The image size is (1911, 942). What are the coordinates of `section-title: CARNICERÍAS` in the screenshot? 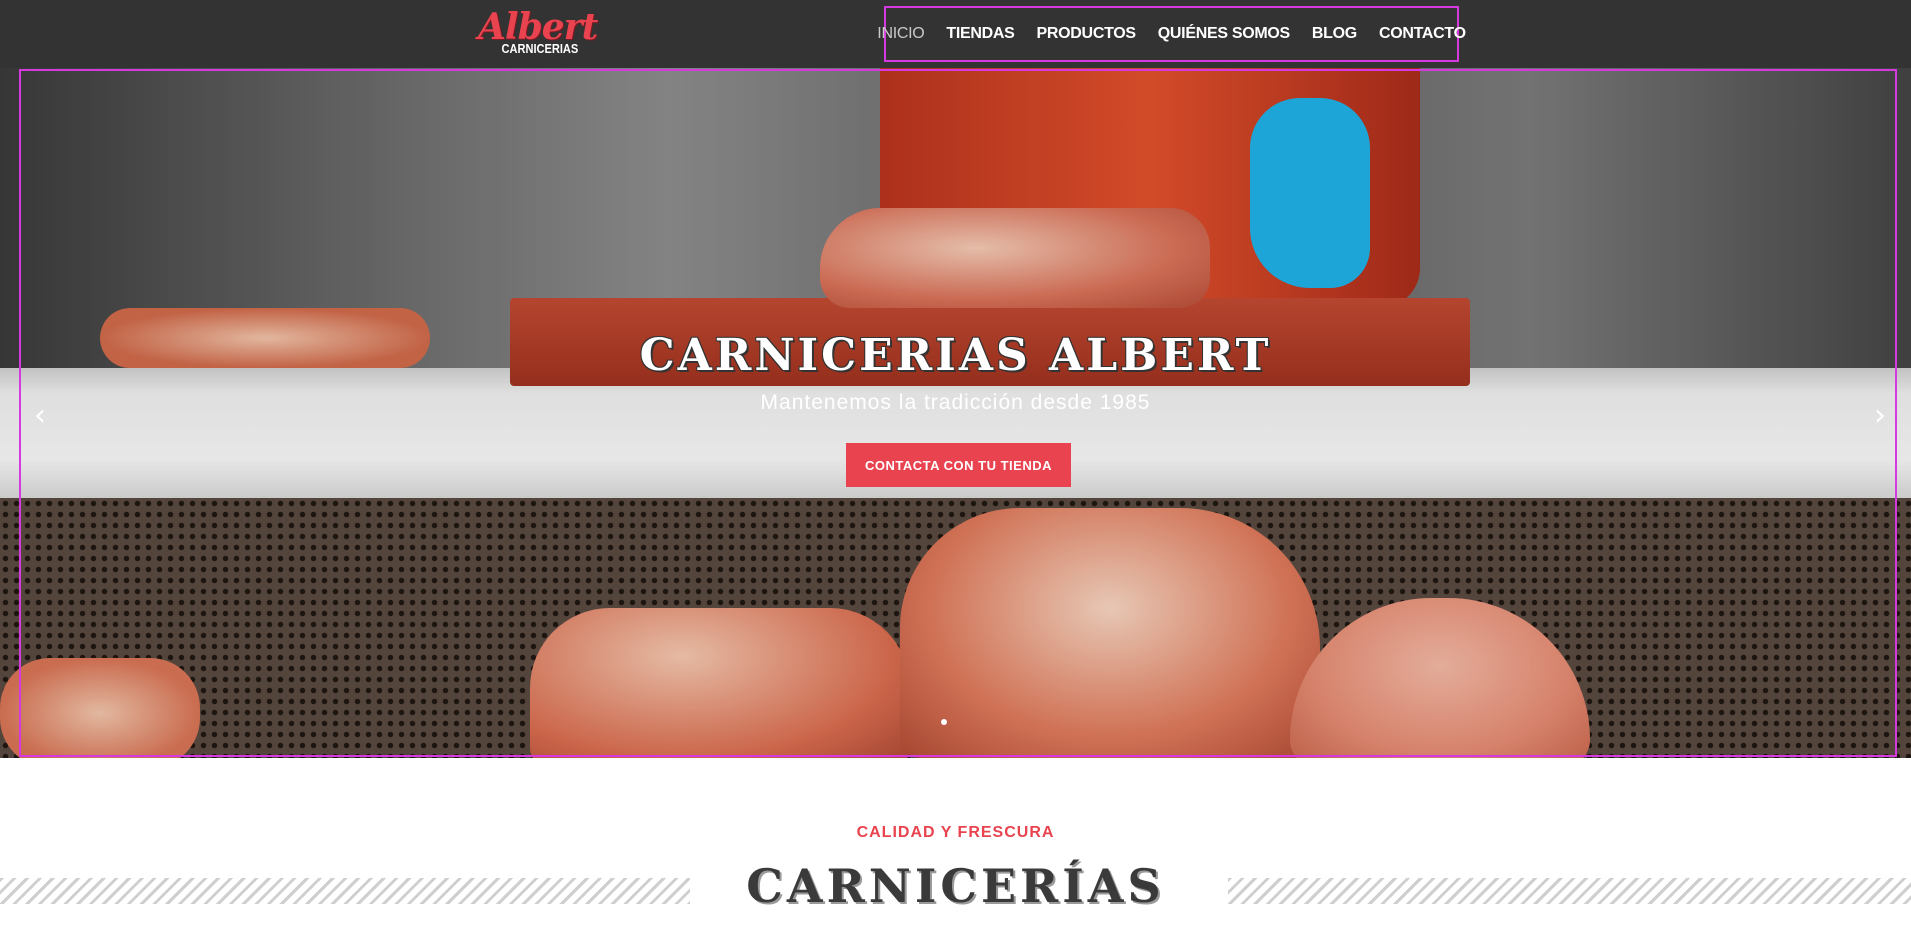 It's located at (955, 886).